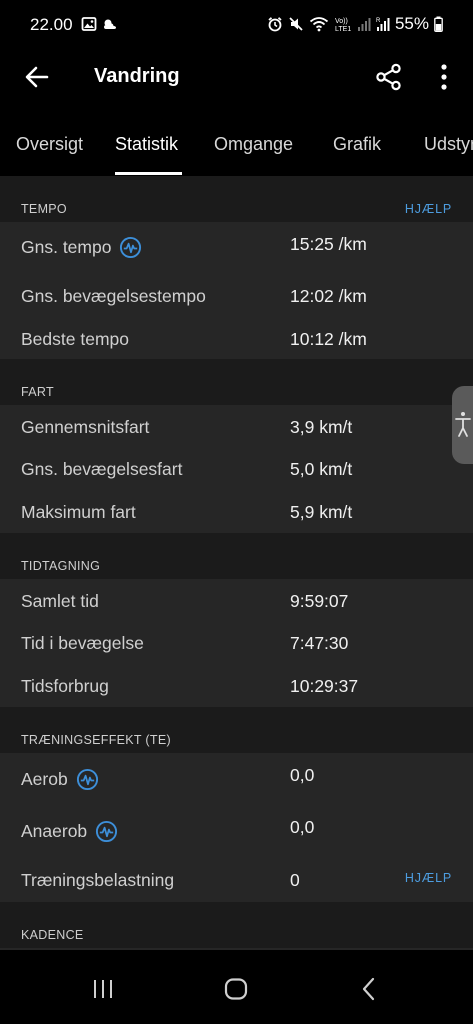  I want to click on row-label-text: Aerob, so click(44, 779).